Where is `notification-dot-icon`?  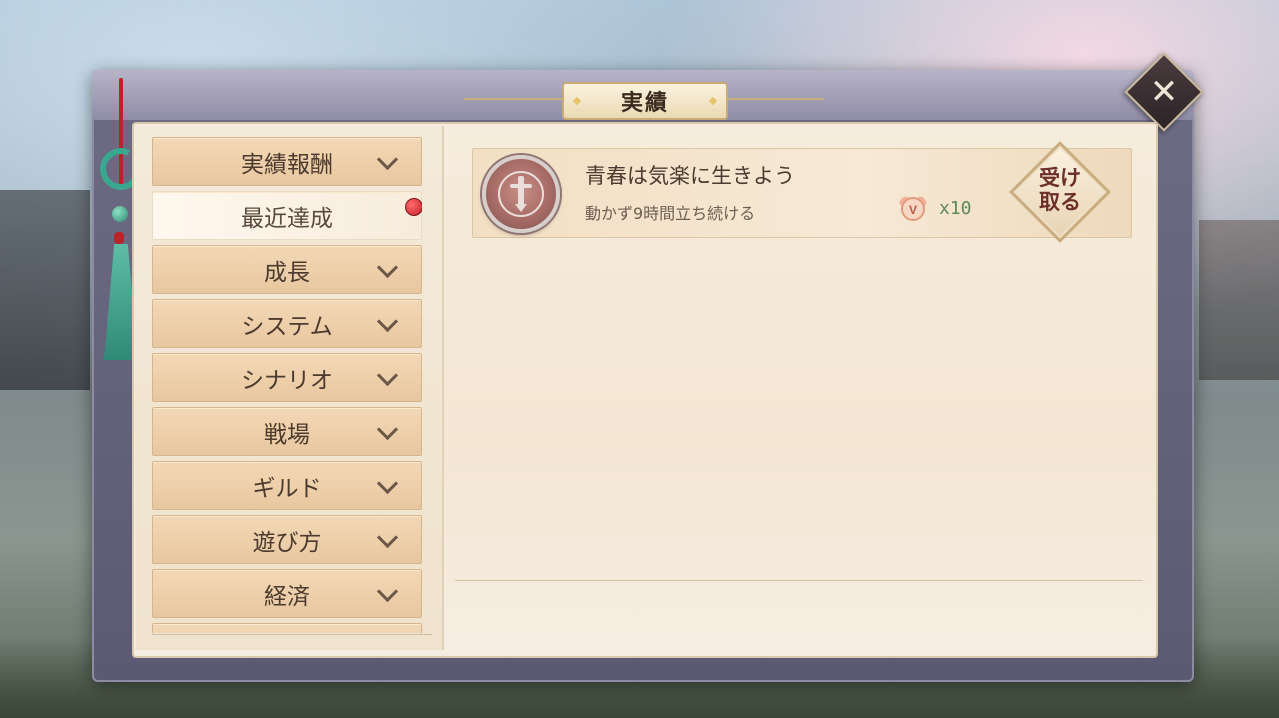 notification-dot-icon is located at coordinates (413, 207).